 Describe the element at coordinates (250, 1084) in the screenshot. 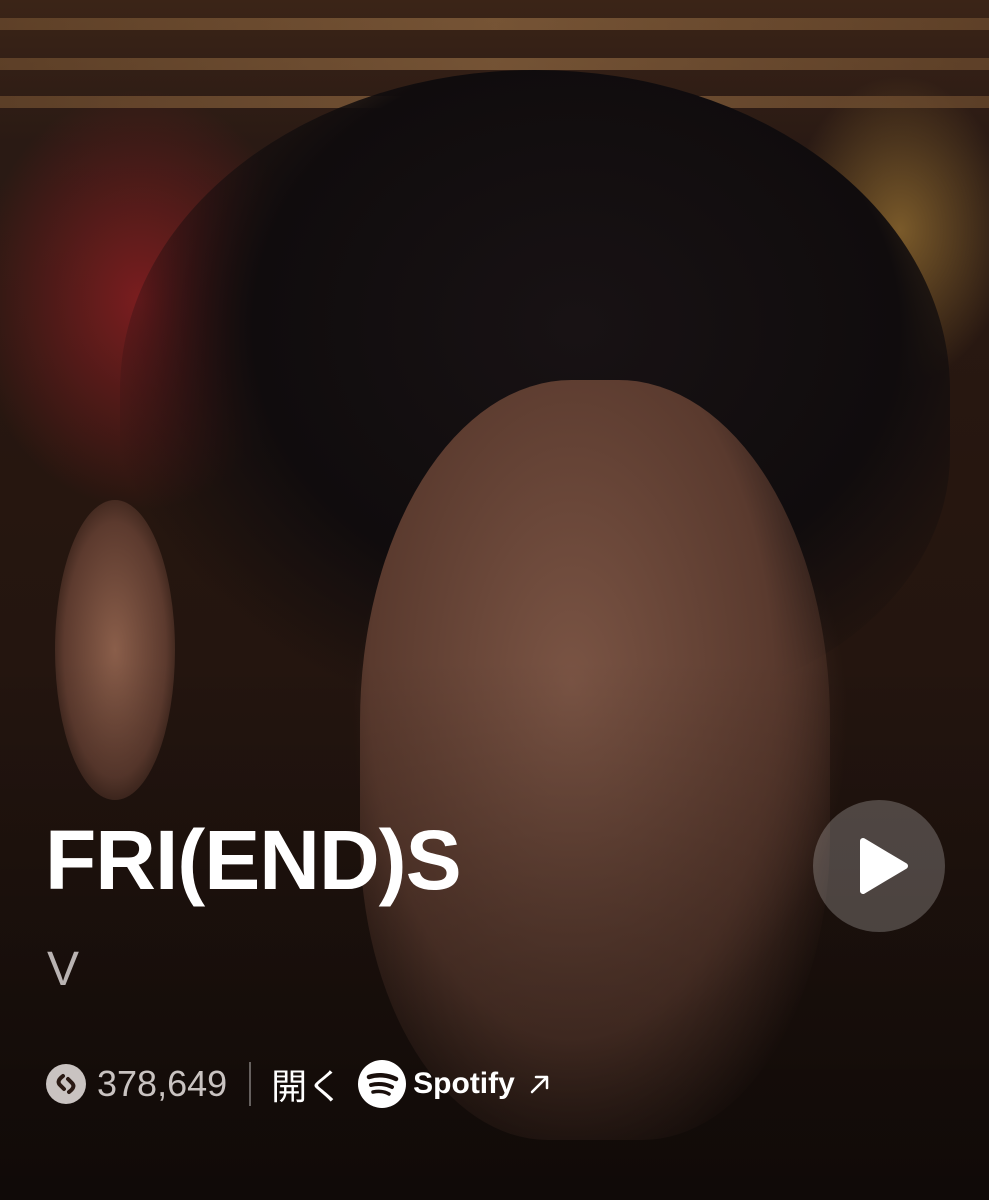

I see `footer-divider` at that location.